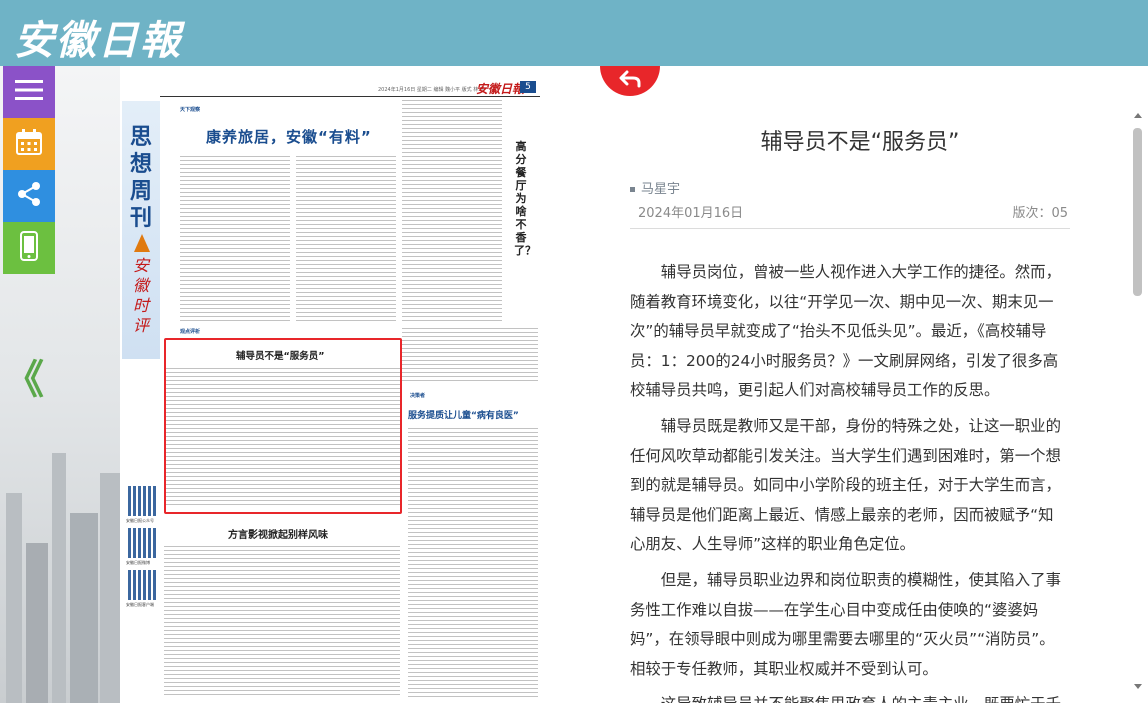  I want to click on top-header: 安徽日報, so click(574, 33).